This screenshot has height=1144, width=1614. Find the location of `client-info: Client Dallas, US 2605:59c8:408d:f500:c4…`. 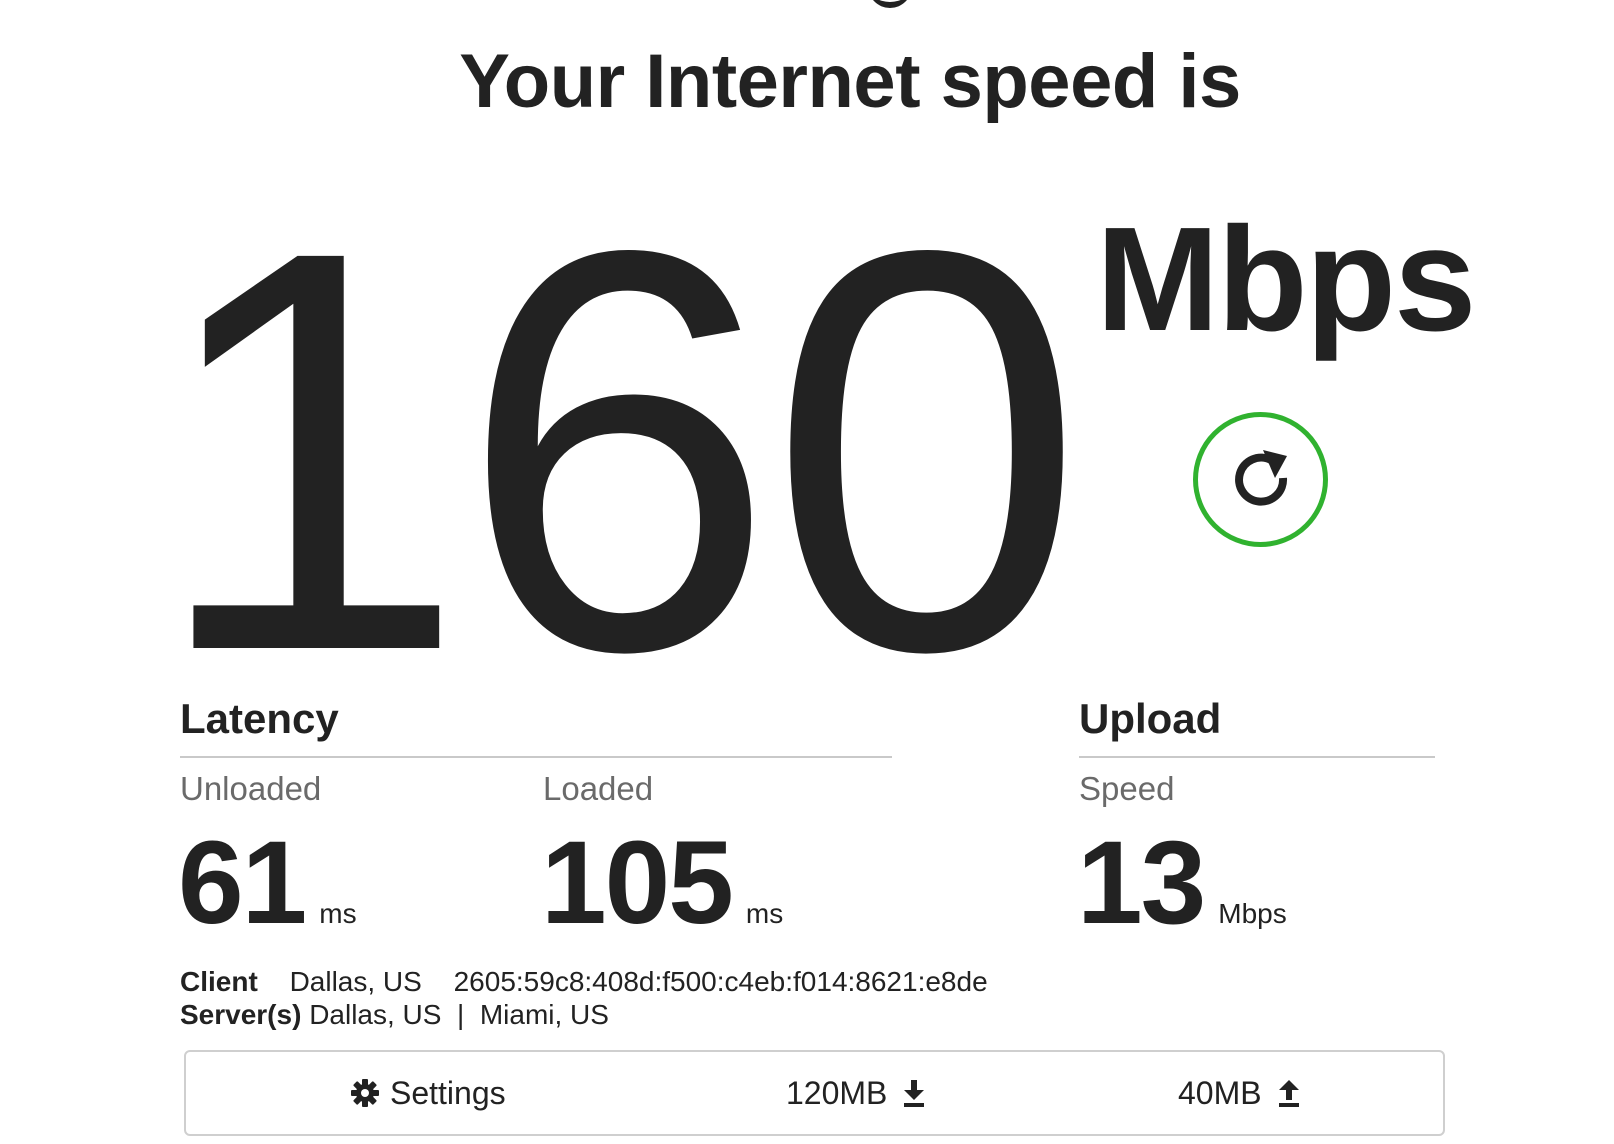

client-info: Client Dallas, US 2605:59c8:408d:f500:c4… is located at coordinates (584, 982).